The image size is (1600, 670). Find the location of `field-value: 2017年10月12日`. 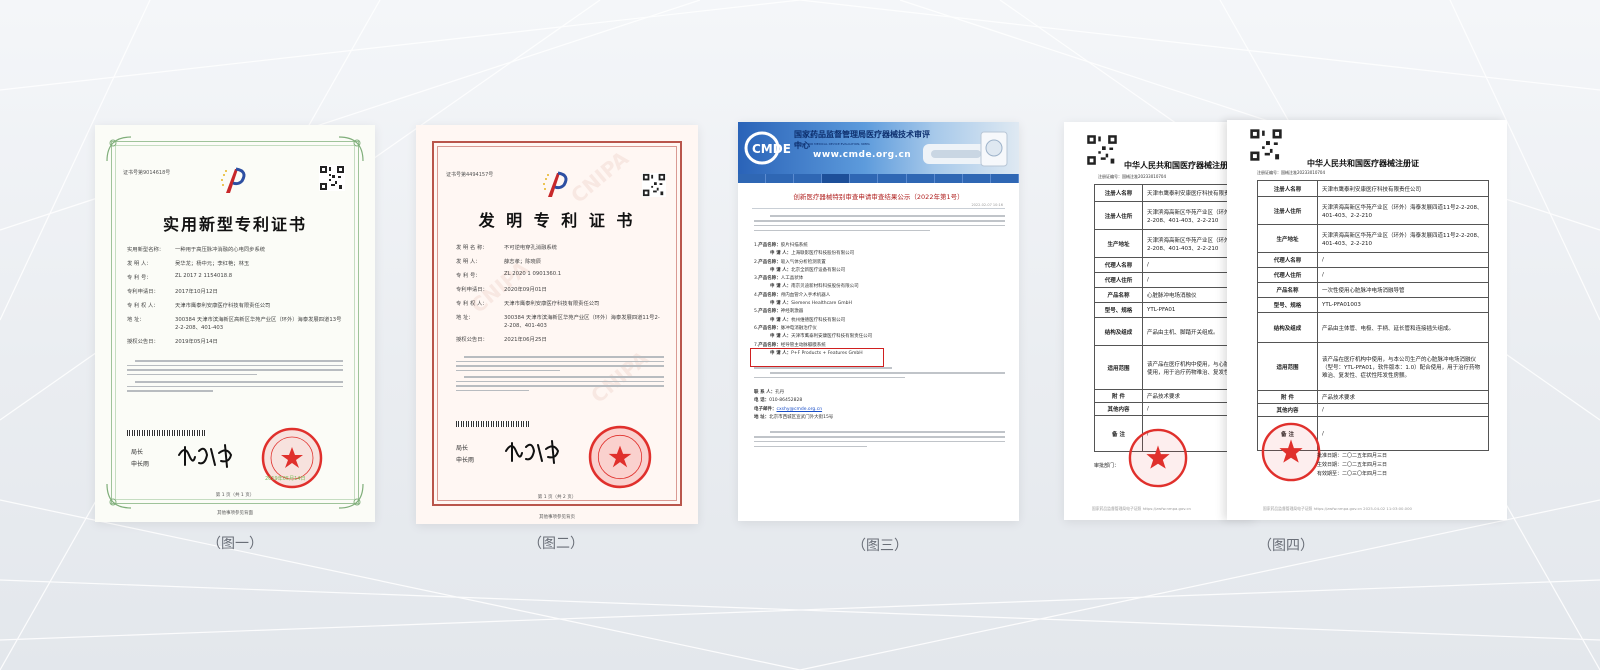

field-value: 2017年10月12日 is located at coordinates (196, 292).